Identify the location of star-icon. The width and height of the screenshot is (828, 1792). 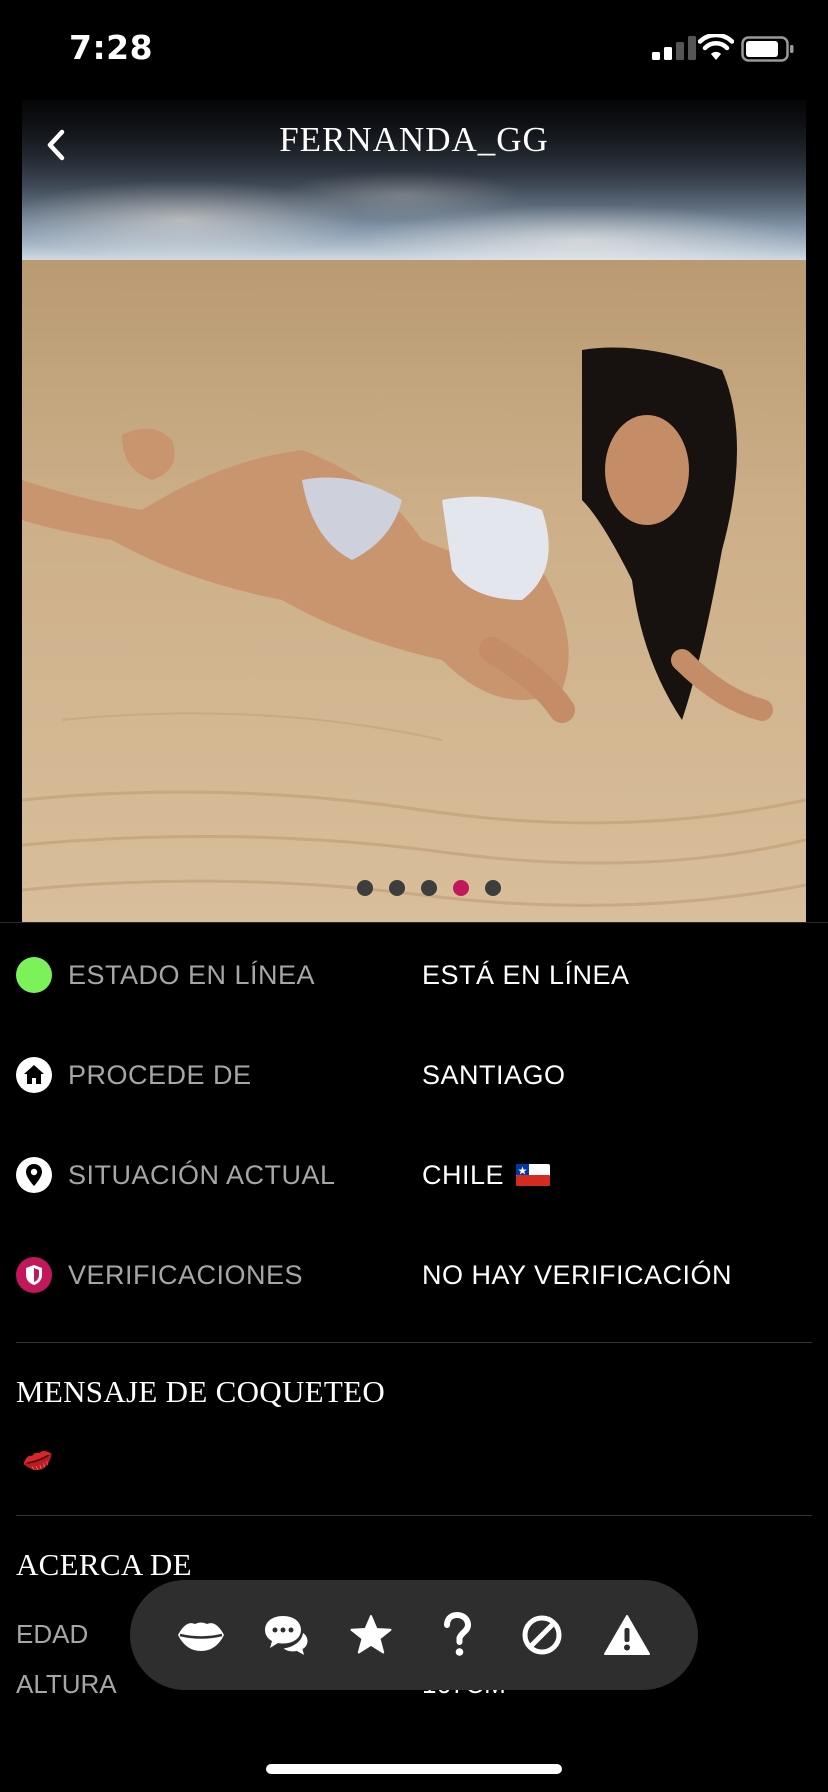
(371, 1634).